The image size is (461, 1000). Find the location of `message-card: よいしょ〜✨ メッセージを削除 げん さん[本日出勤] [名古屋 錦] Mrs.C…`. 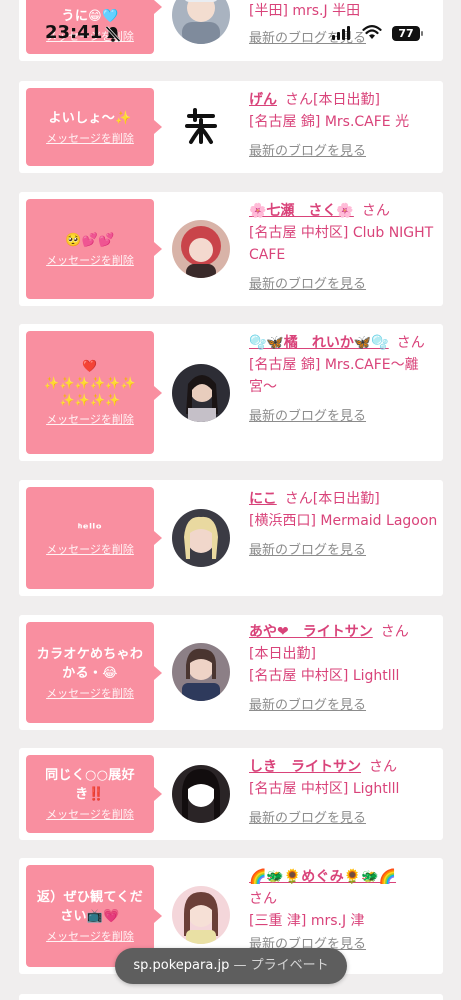

message-card: よいしょ〜✨ メッセージを削除 げん さん[本日出勤] [名古屋 錦] Mrs.C… is located at coordinates (231, 127).